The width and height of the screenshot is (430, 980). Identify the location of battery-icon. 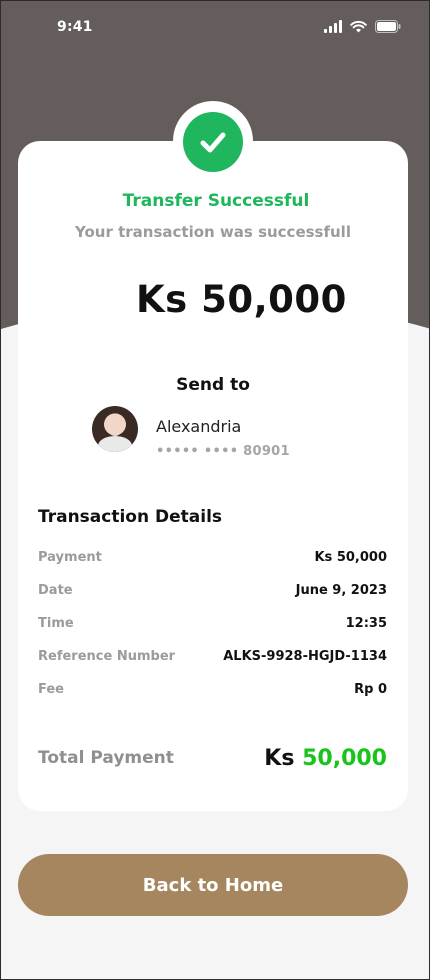
(388, 26).